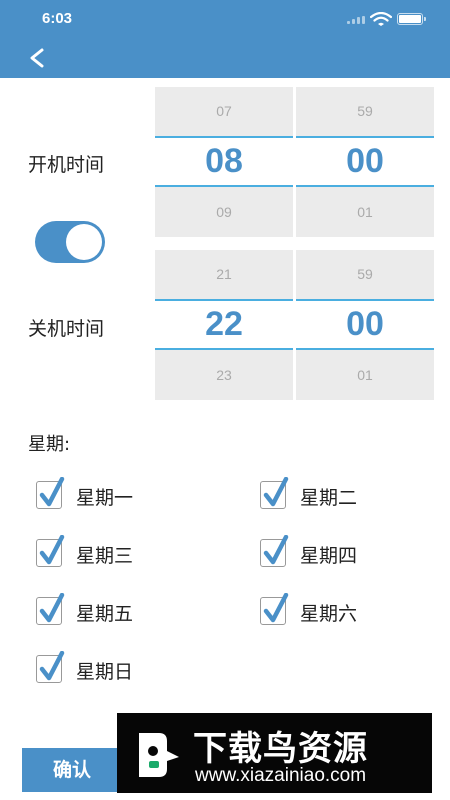  I want to click on picker-prev-value: 07, so click(224, 111).